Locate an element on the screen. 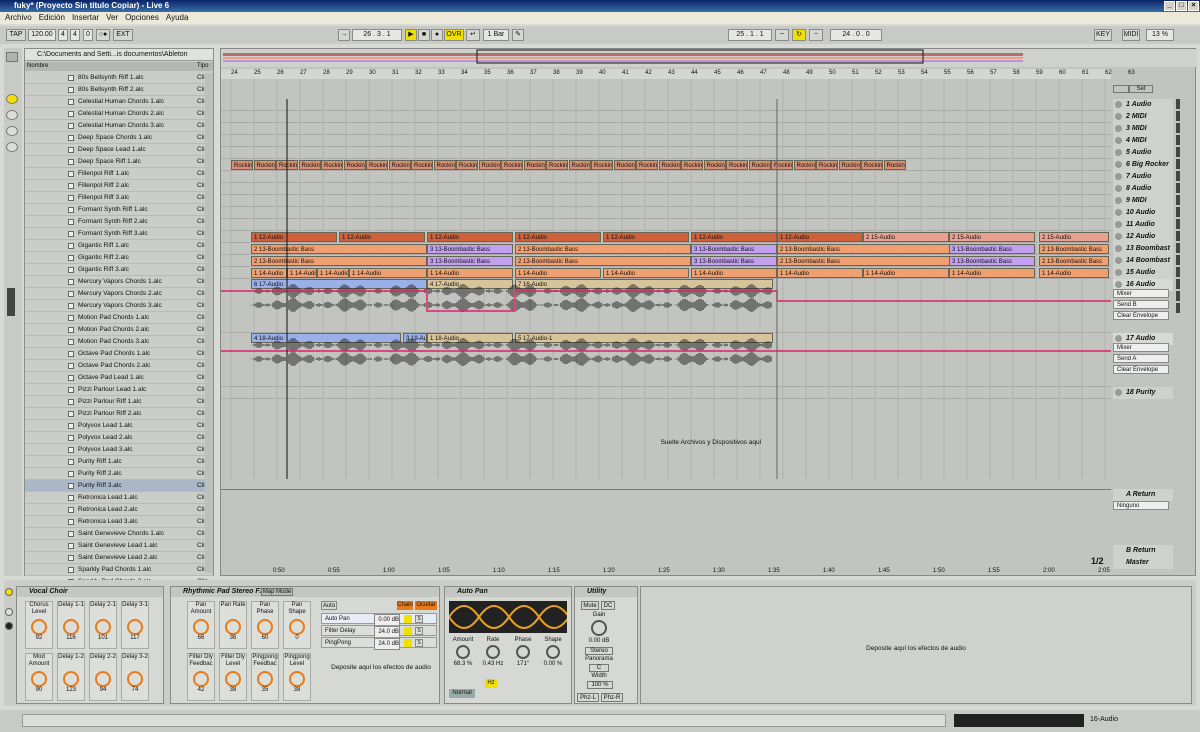  loop-button: ↻ is located at coordinates (799, 35).